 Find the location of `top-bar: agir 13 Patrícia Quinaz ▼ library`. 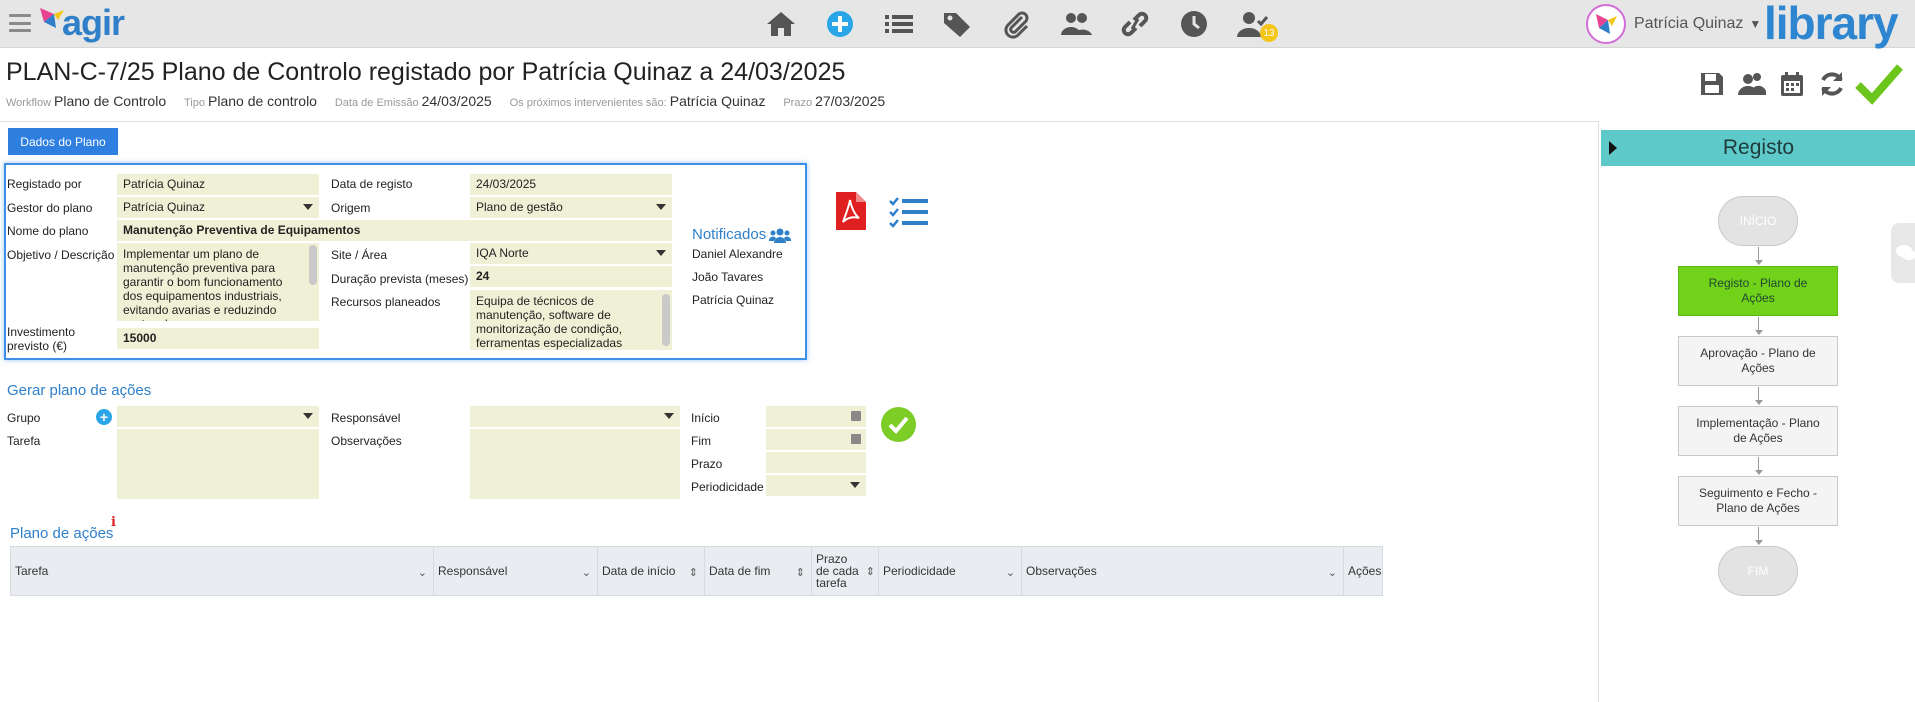

top-bar: agir 13 Patrícia Quinaz ▼ library is located at coordinates (957, 25).